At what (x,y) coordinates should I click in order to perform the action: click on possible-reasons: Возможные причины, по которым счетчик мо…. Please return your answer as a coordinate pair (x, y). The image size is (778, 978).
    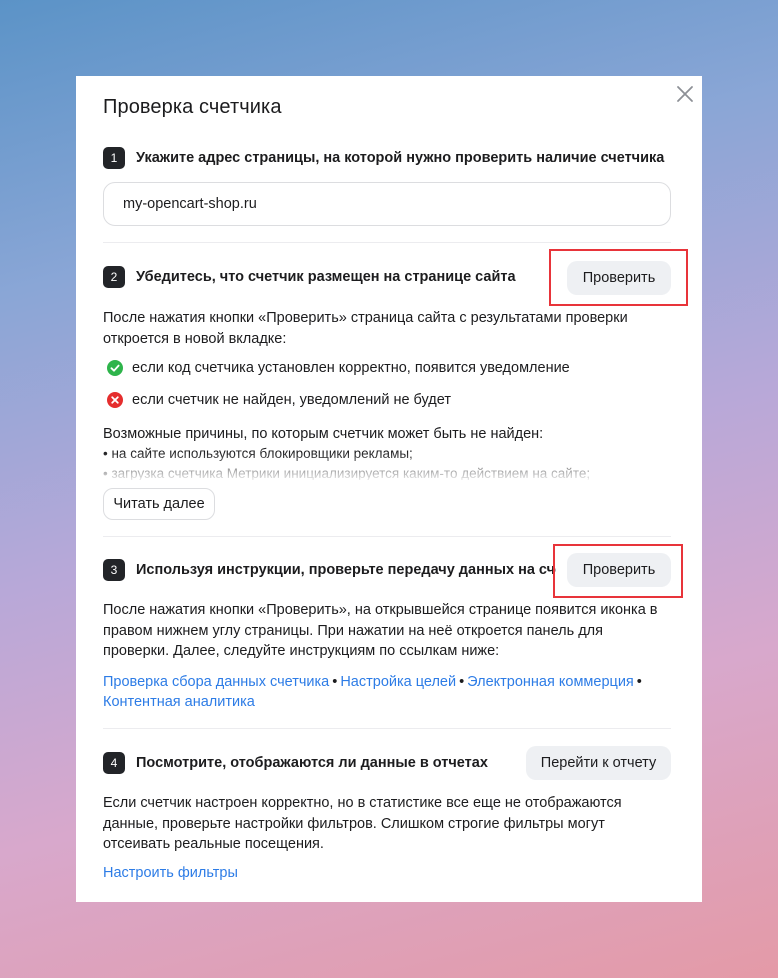
    Looking at the image, I should click on (383, 452).